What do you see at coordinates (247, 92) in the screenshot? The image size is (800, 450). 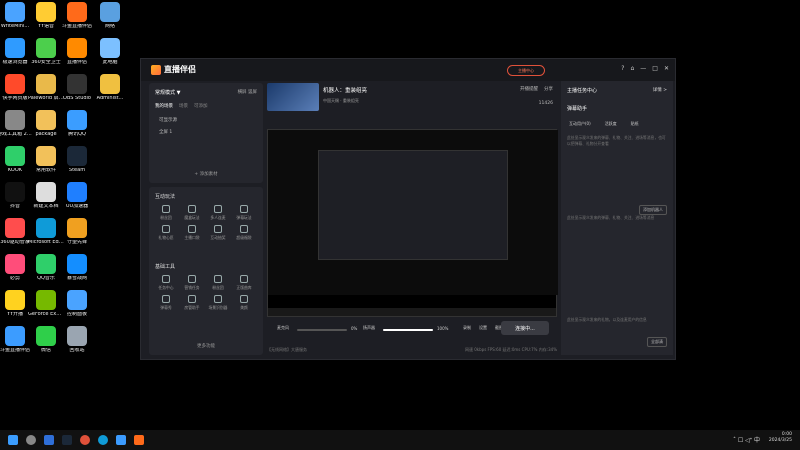 I see `orientation-toggle: 横屏 竖屏` at bounding box center [247, 92].